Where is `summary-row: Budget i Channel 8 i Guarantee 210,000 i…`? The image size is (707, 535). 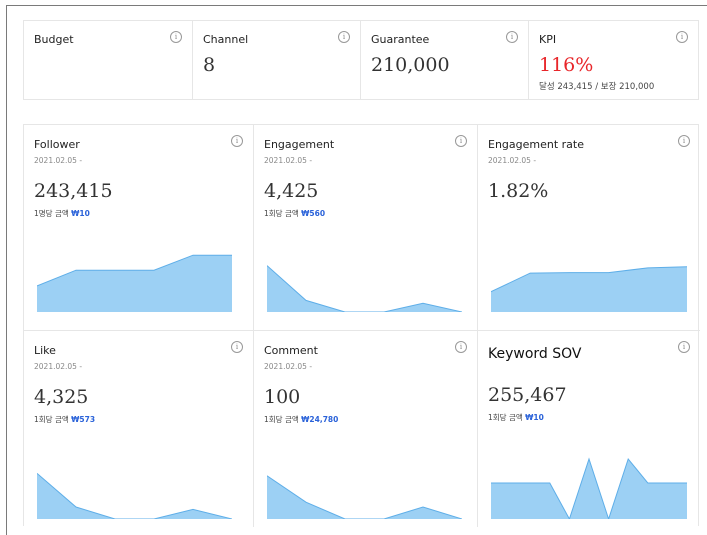 summary-row: Budget i Channel 8 i Guarantee 210,000 i… is located at coordinates (361, 60).